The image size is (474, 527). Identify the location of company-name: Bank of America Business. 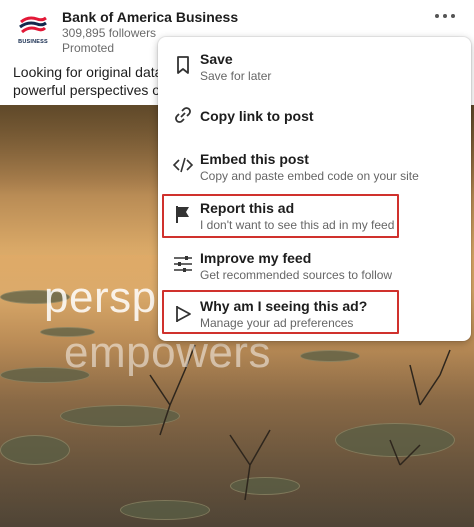
(150, 17).